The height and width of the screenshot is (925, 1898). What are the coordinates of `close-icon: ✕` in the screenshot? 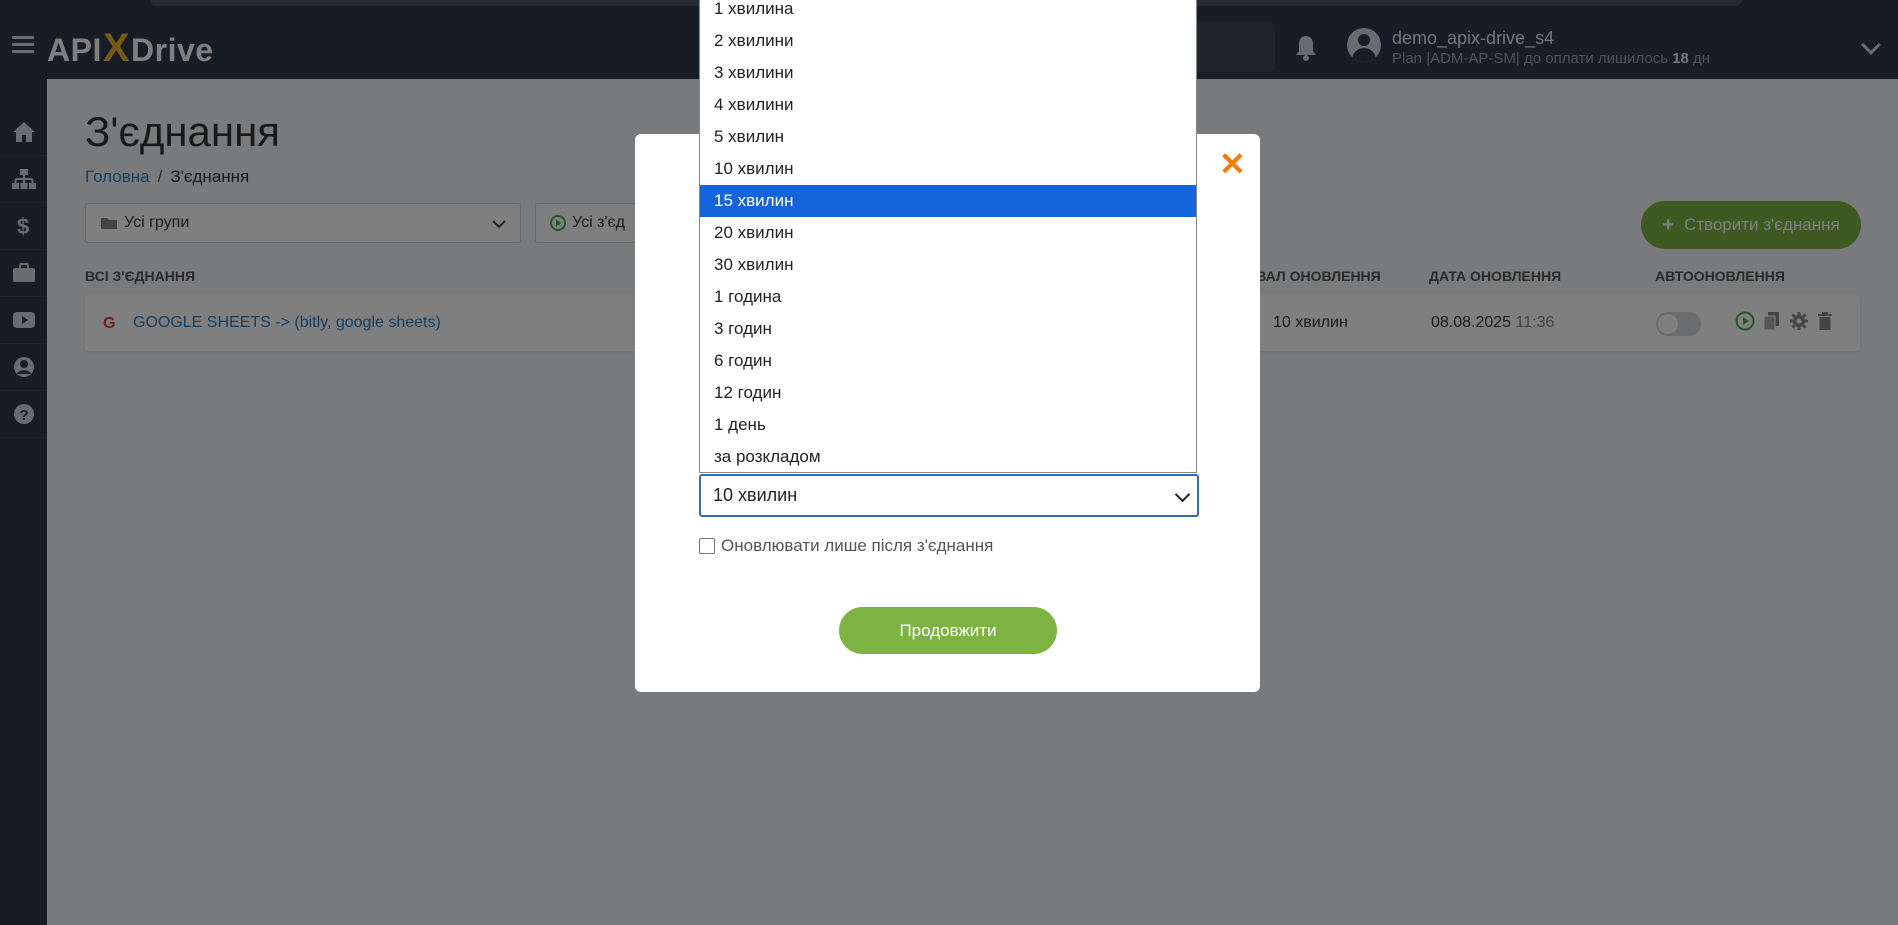 It's located at (1232, 164).